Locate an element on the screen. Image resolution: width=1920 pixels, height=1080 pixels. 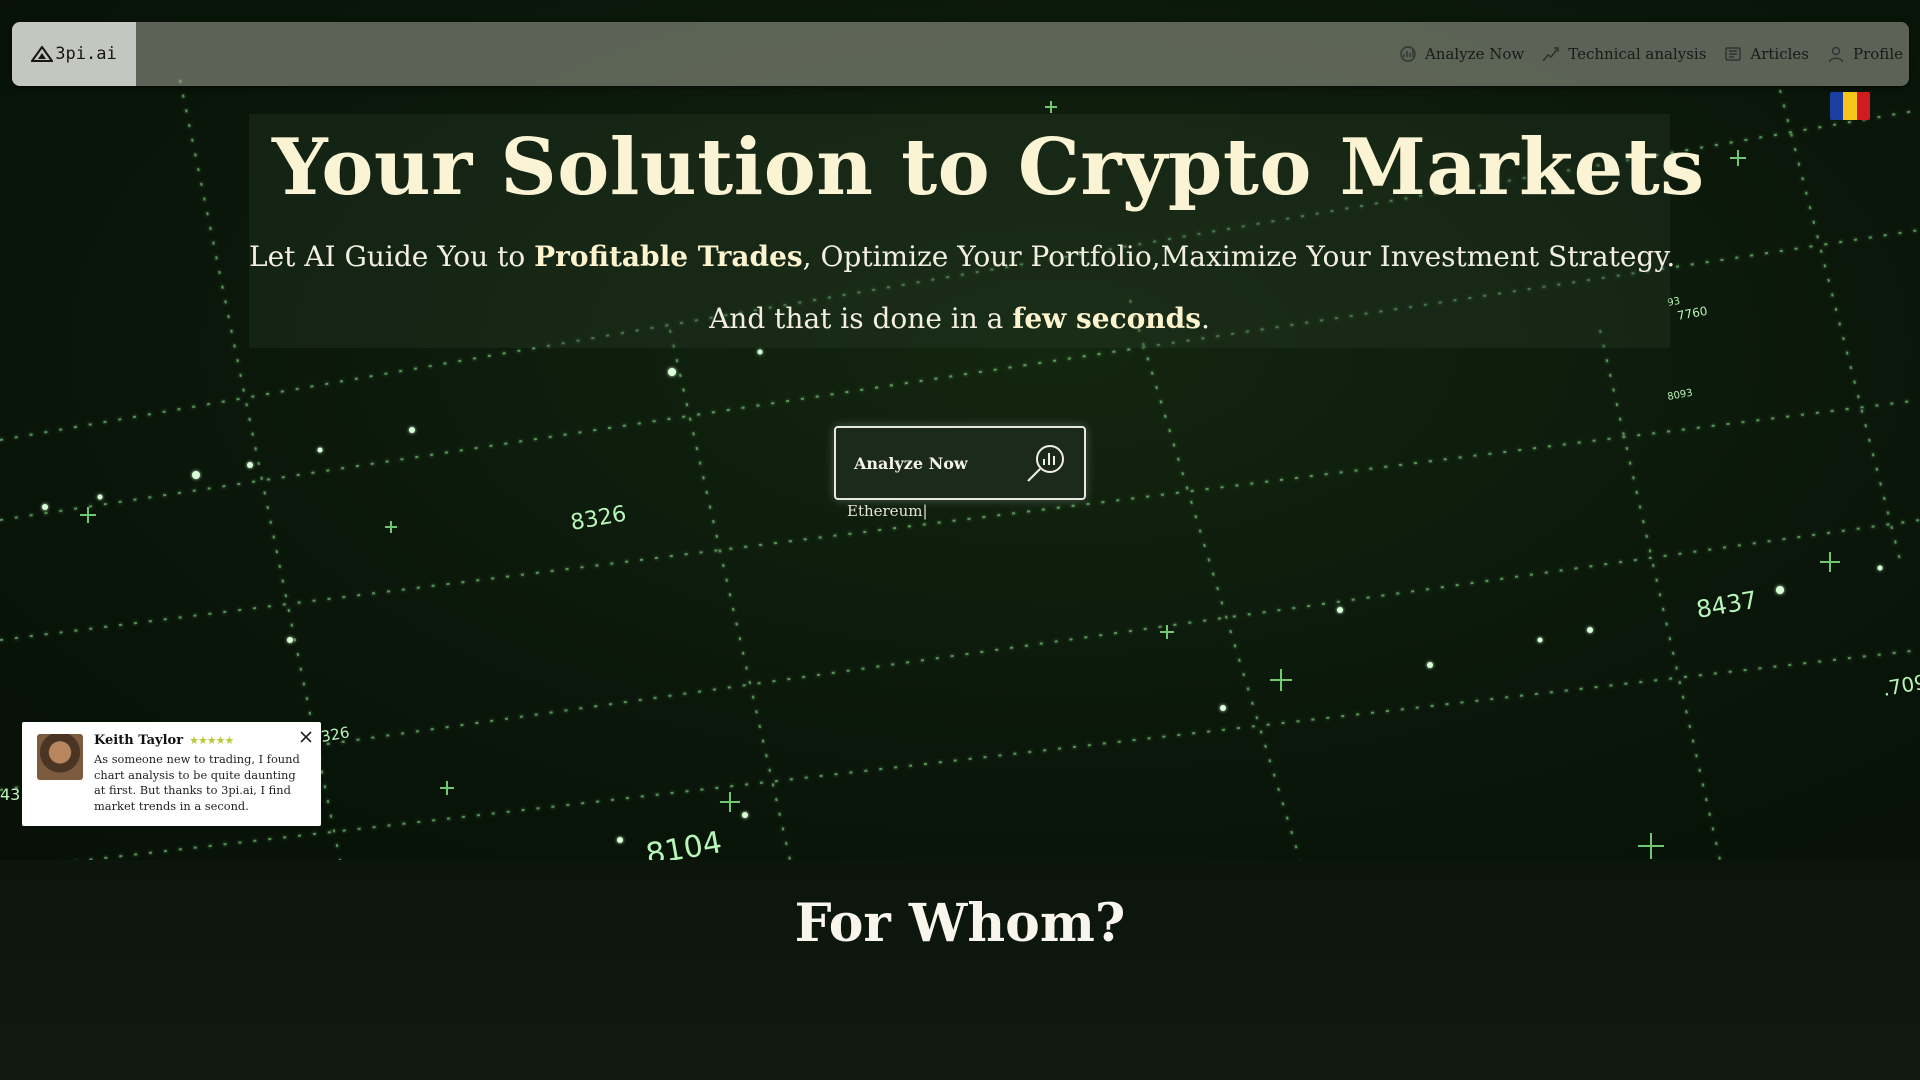
magnifier-chart-icon is located at coordinates (1045, 463).